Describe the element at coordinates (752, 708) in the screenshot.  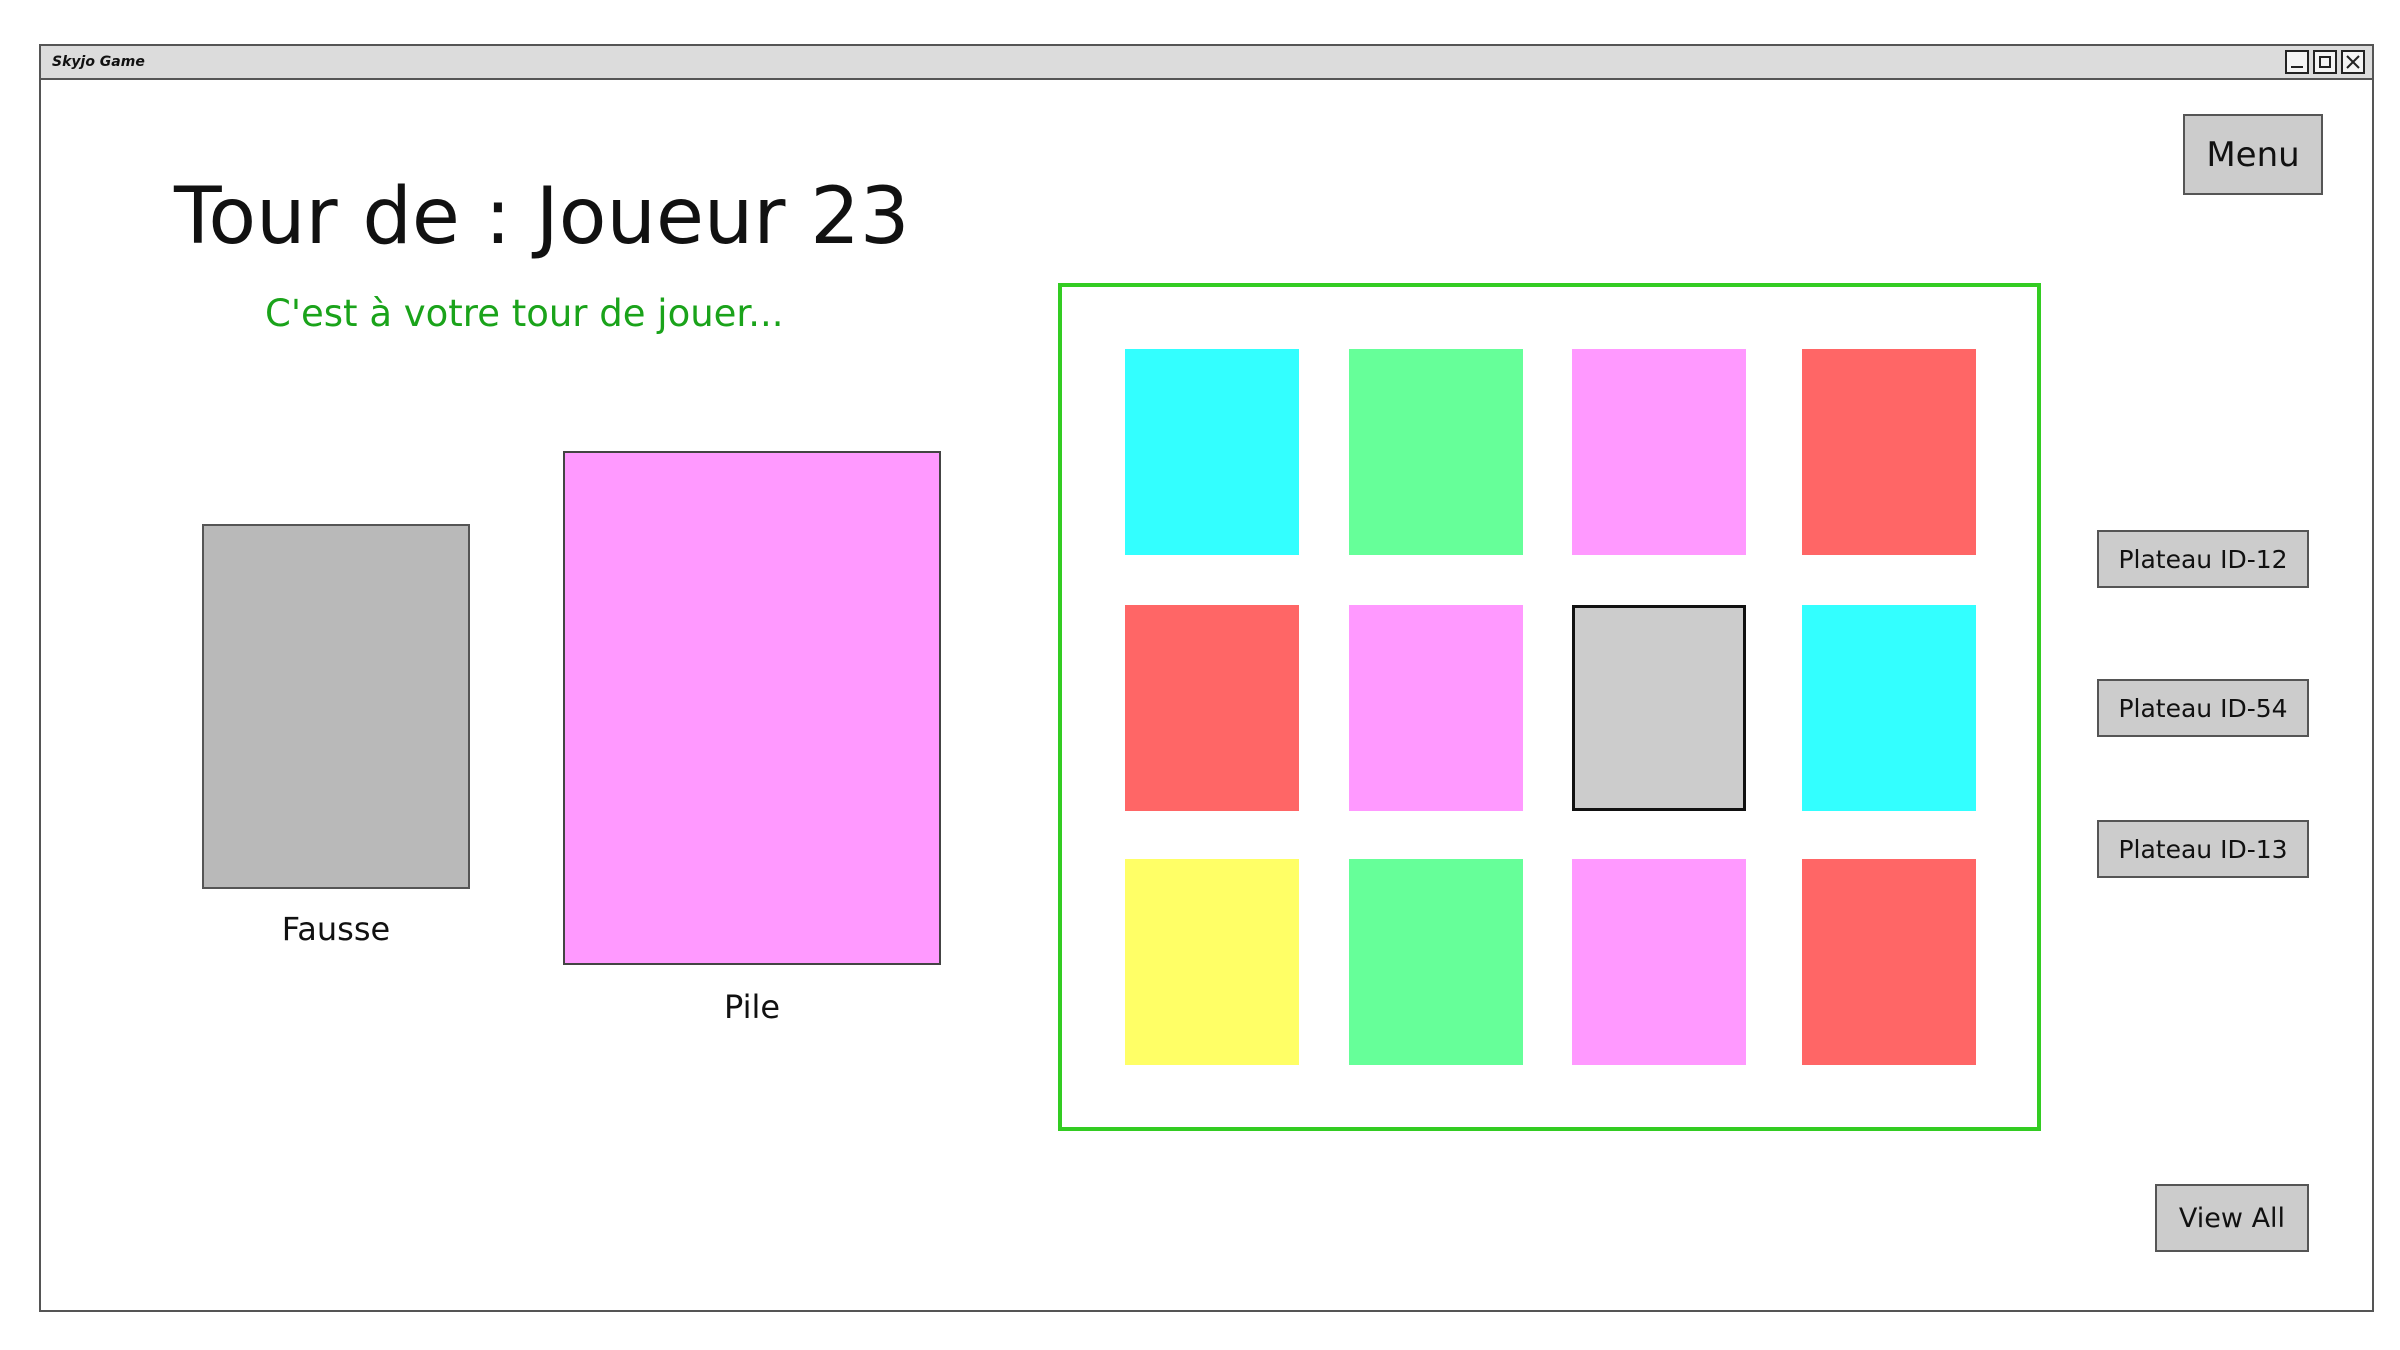
I see `draw-pile-card` at that location.